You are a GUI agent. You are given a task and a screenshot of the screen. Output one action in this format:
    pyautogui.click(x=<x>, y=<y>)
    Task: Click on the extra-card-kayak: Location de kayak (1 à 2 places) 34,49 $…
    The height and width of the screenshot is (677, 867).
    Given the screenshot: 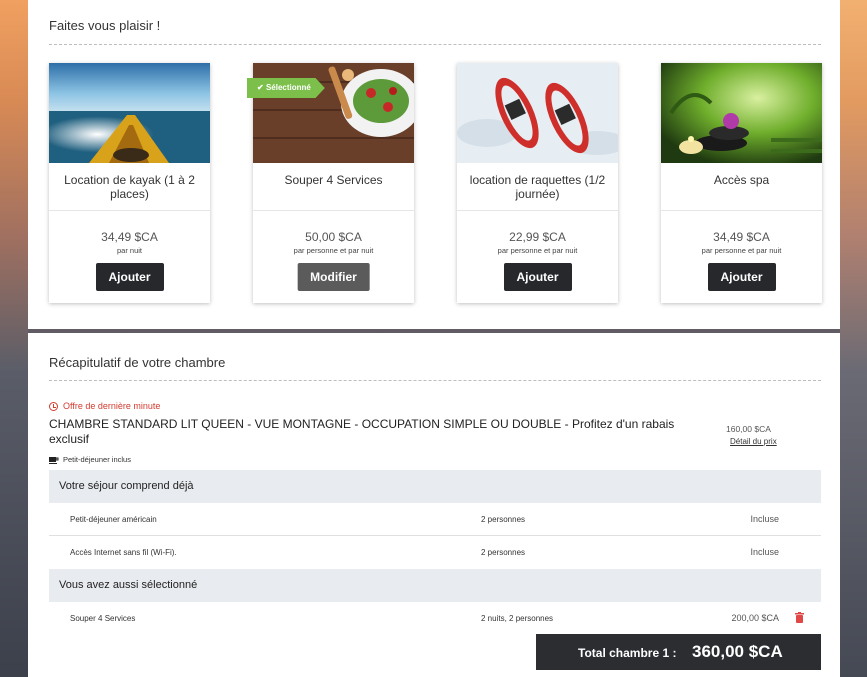 What is the action you would take?
    pyautogui.click(x=129, y=183)
    